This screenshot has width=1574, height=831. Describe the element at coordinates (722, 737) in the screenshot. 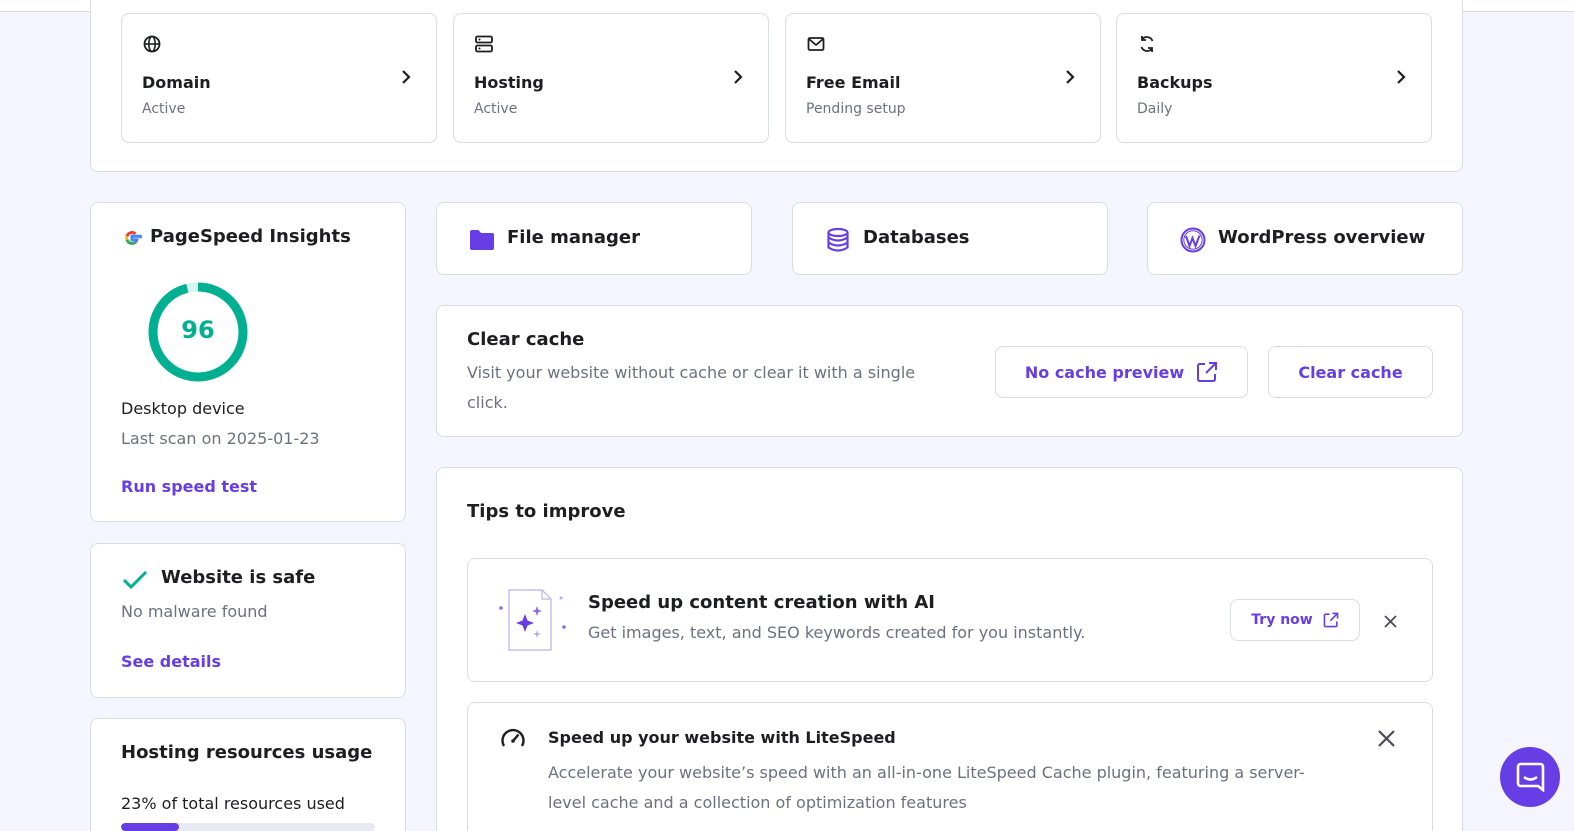

I see `tip-litespeed-title: Speed up your website with LiteSpeed` at that location.